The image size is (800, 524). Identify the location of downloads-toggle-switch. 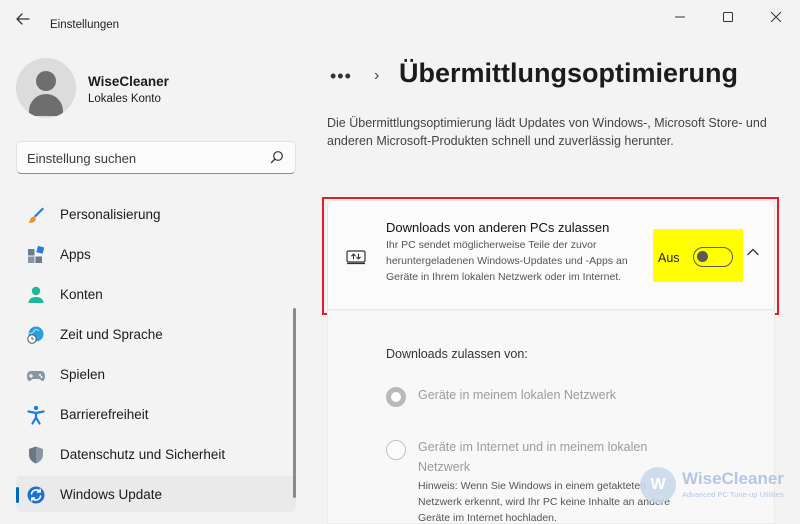
(713, 257).